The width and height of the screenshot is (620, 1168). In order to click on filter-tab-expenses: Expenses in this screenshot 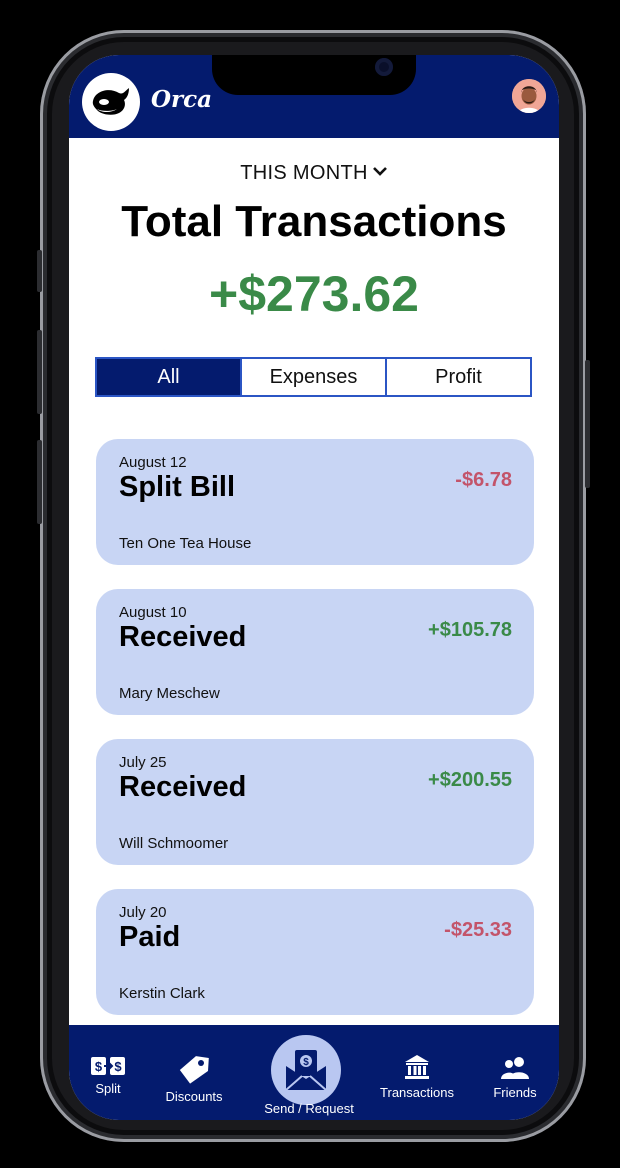, I will do `click(314, 377)`.